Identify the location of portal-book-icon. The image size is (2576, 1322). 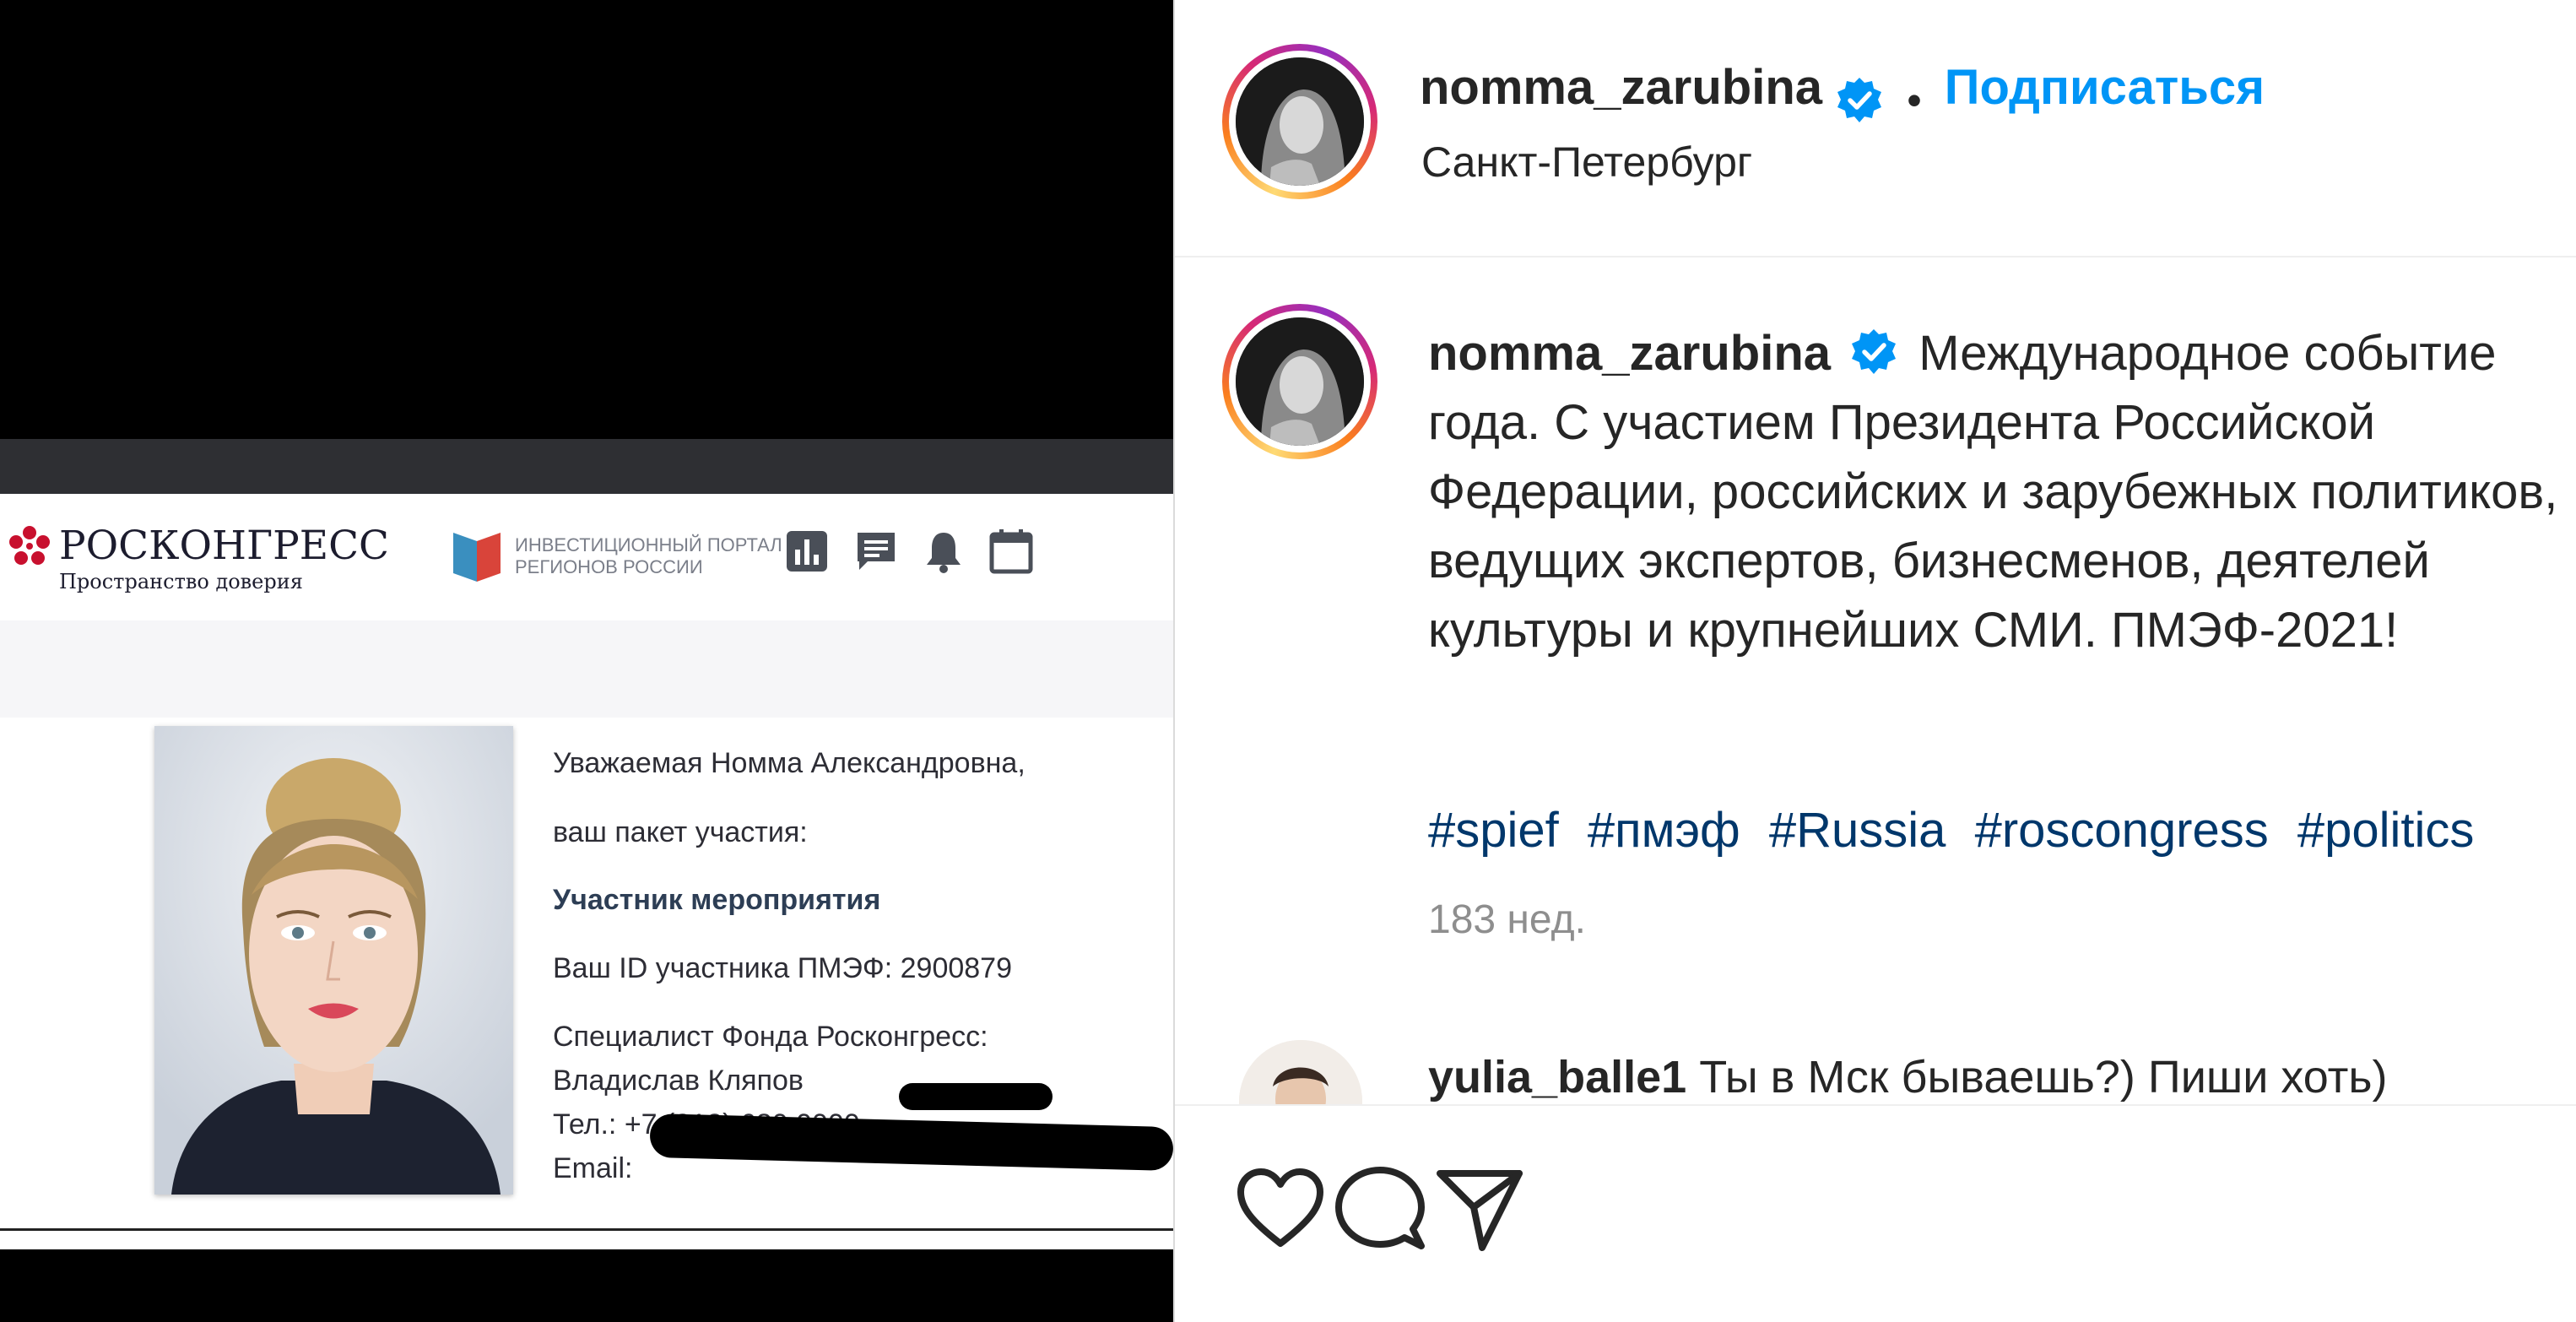
(477, 558).